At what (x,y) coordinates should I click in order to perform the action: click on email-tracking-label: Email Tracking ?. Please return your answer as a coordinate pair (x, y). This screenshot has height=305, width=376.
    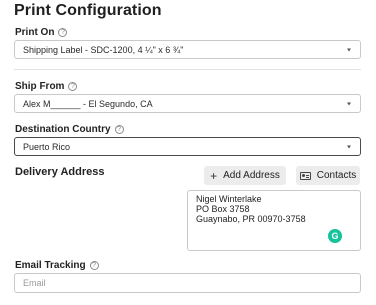
    Looking at the image, I should click on (57, 265).